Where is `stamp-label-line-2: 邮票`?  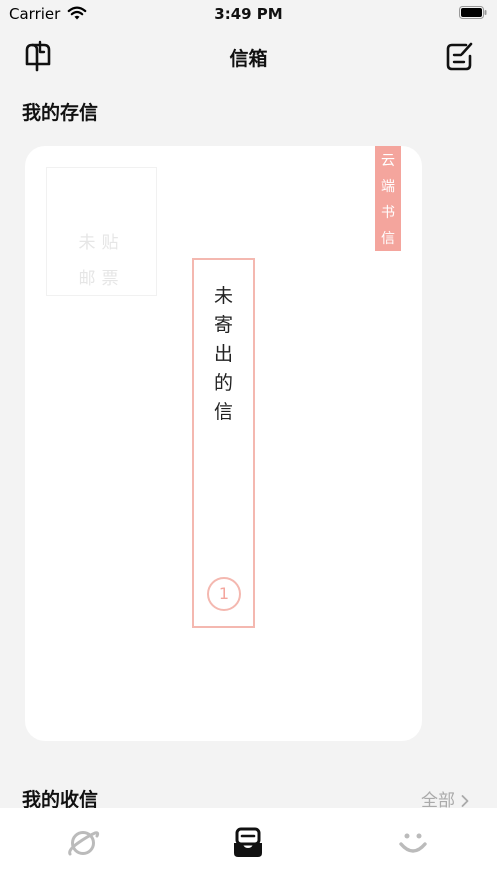 stamp-label-line-2: 邮票 is located at coordinates (101, 279).